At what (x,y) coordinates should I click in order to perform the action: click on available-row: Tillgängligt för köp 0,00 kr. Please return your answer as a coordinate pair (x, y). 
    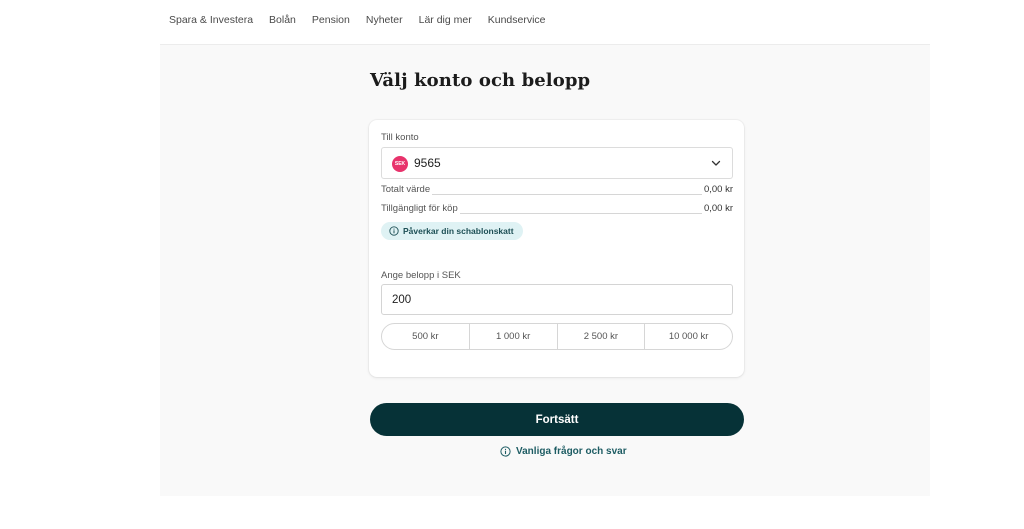
    Looking at the image, I should click on (557, 210).